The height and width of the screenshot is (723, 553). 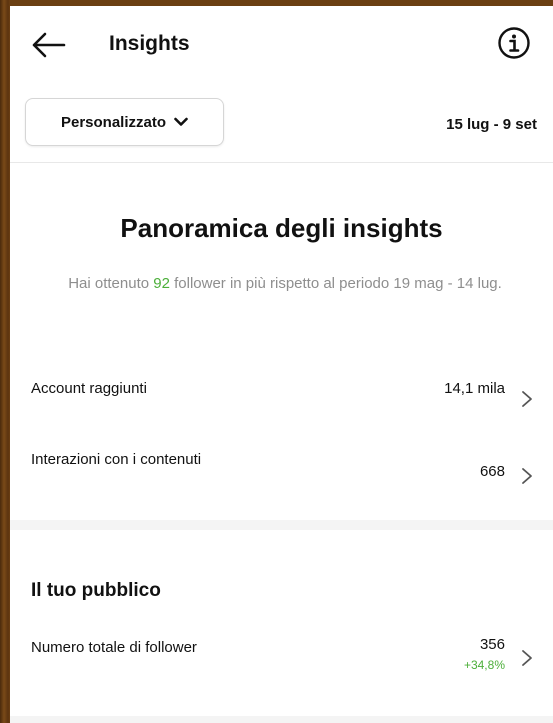 I want to click on info-button, so click(x=514, y=43).